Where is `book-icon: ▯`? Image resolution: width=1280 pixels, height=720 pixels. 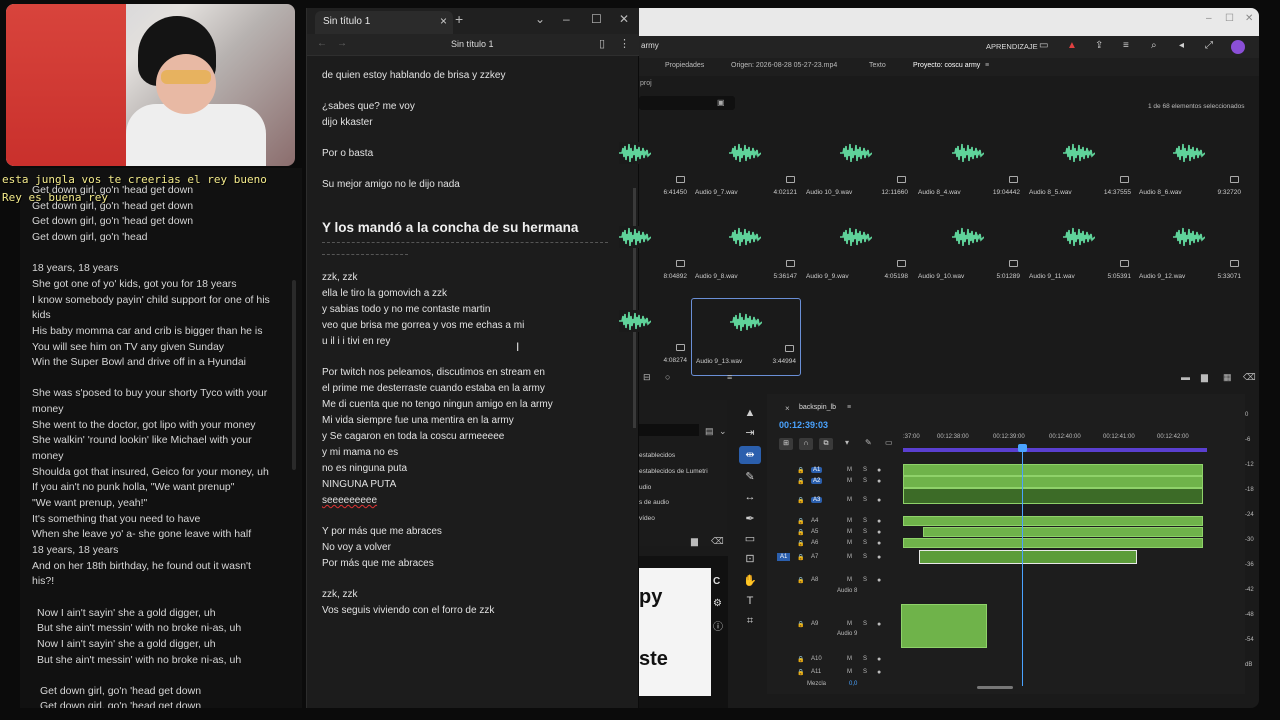 book-icon: ▯ is located at coordinates (602, 43).